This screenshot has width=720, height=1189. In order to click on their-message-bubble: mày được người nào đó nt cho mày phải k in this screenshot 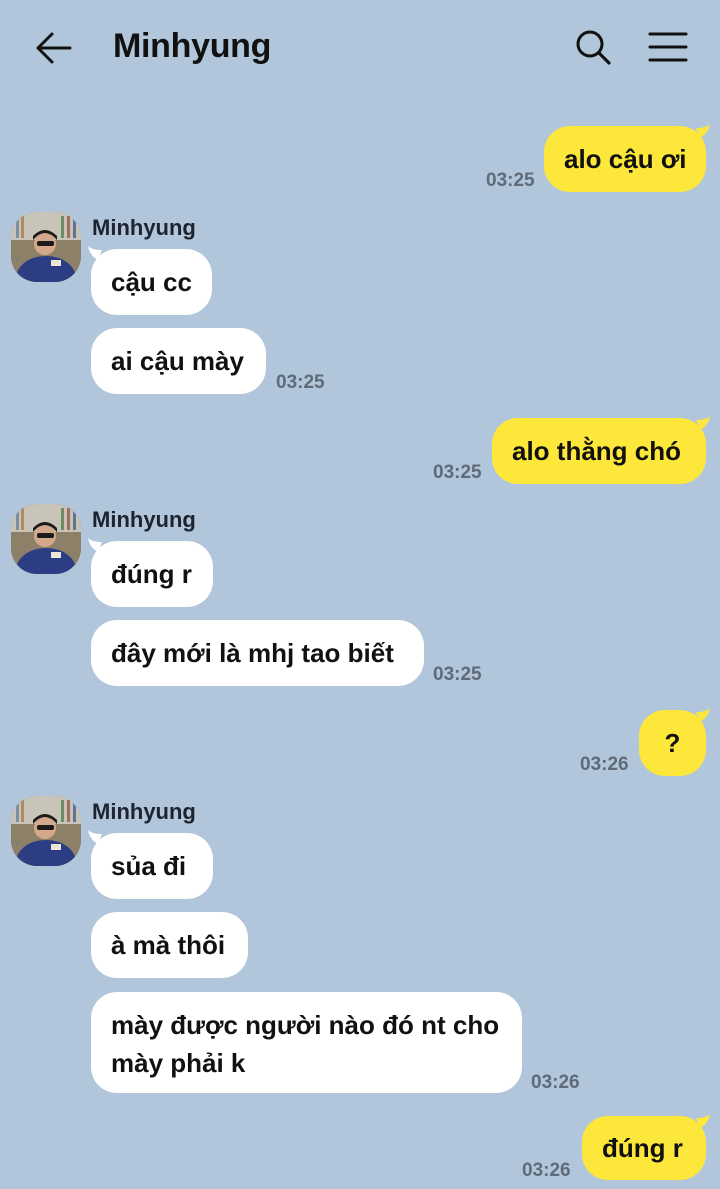, I will do `click(306, 1042)`.